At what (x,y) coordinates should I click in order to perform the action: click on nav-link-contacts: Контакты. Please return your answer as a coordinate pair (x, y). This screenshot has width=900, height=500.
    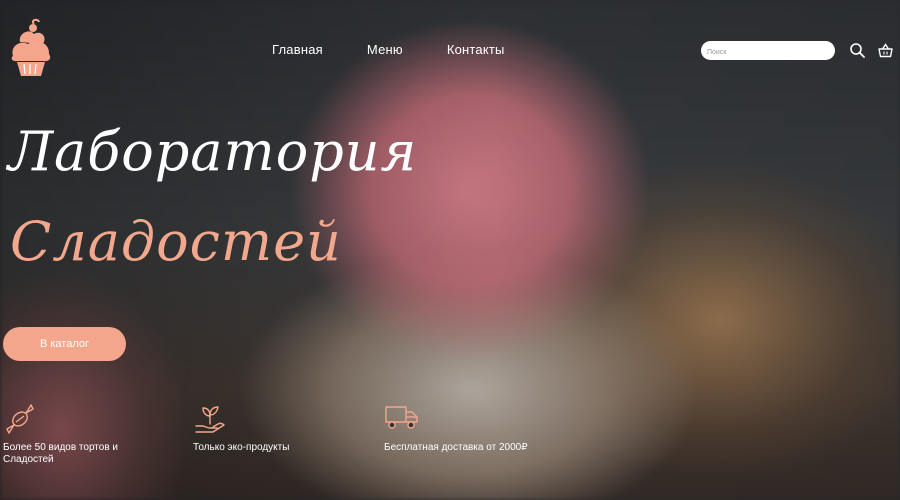
    Looking at the image, I should click on (476, 49).